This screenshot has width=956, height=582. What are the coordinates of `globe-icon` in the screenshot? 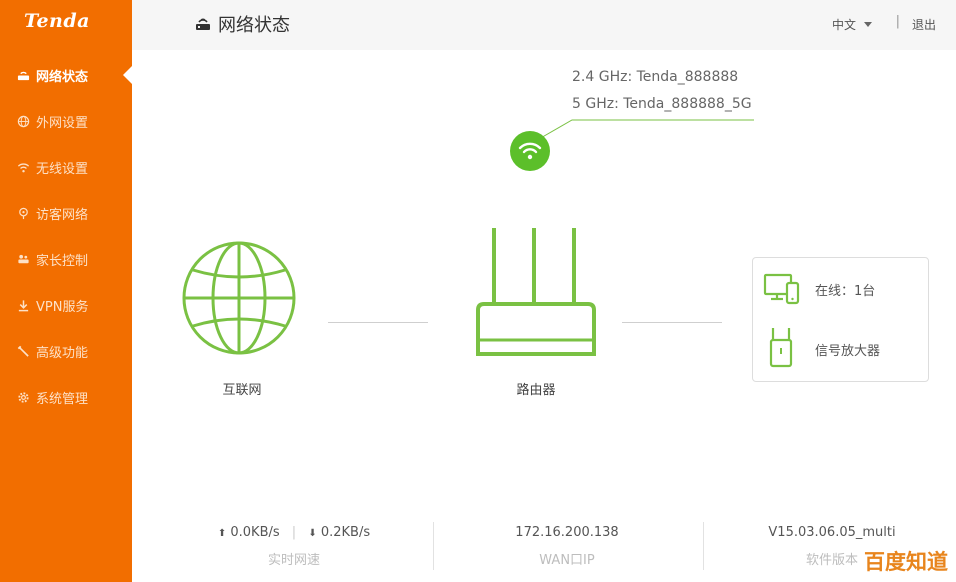 It's located at (23, 121).